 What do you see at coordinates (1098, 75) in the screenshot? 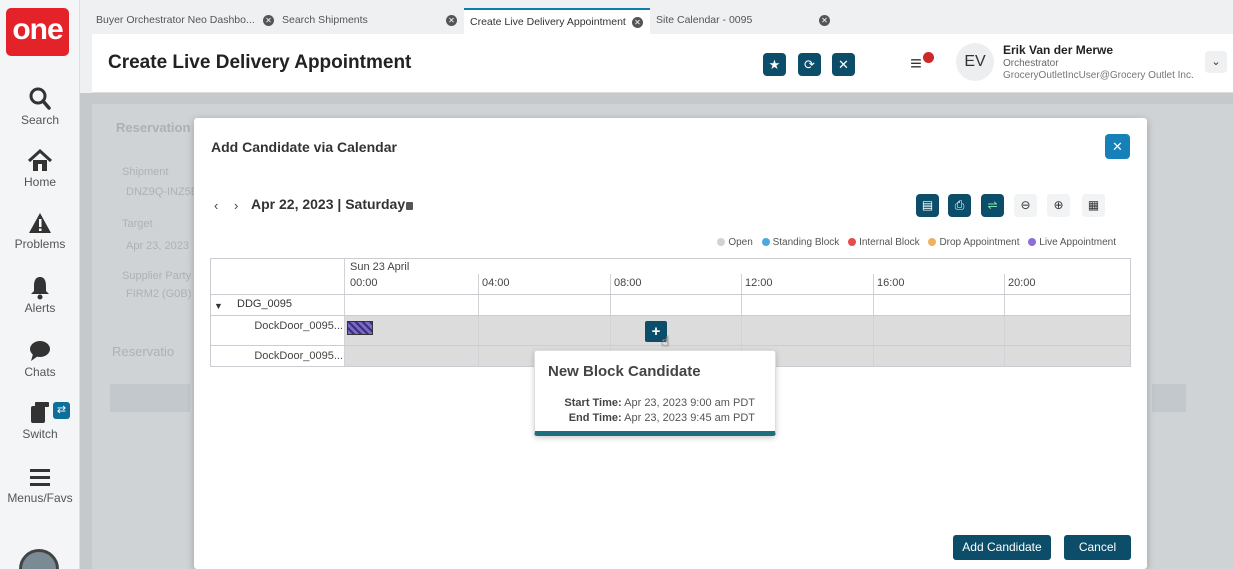
I see `user-email: GroceryOutletIncUser@Grocery Outlet Inc.` at bounding box center [1098, 75].